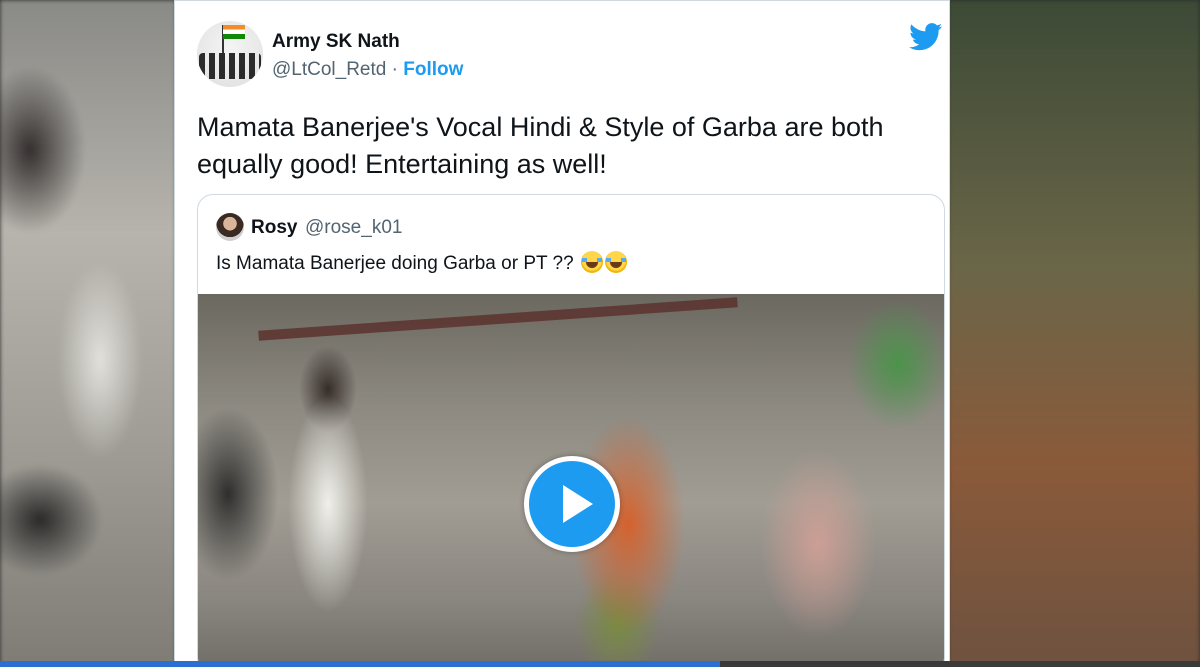  What do you see at coordinates (395, 263) in the screenshot?
I see `quoted-tweet-text-body: Is Mamata Banerjee doing Garba or PT ??` at bounding box center [395, 263].